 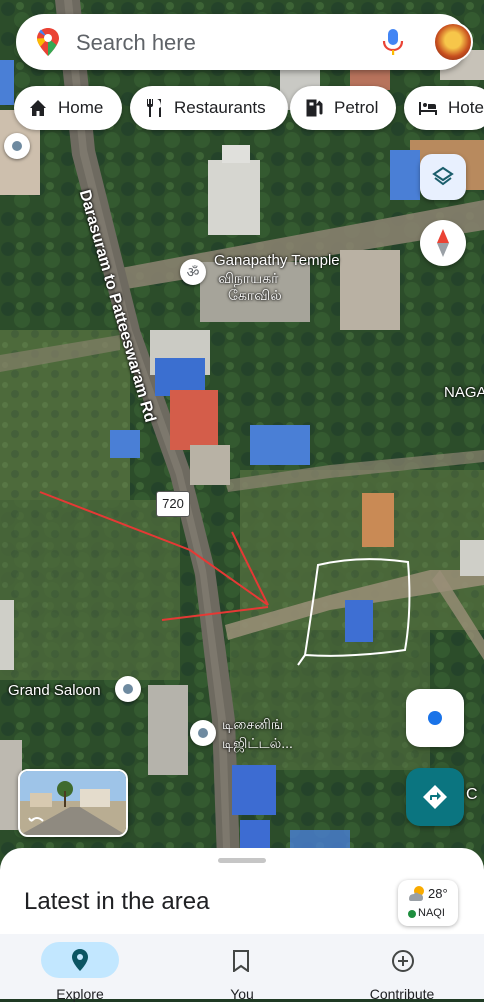 I want to click on compass-icon, so click(x=443, y=243).